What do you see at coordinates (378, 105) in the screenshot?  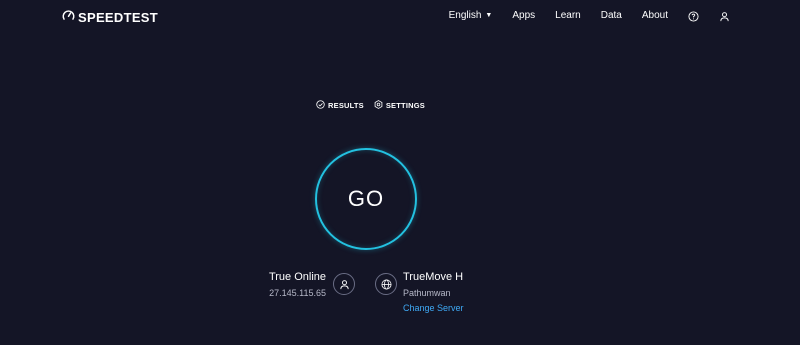 I see `gear-icon` at bounding box center [378, 105].